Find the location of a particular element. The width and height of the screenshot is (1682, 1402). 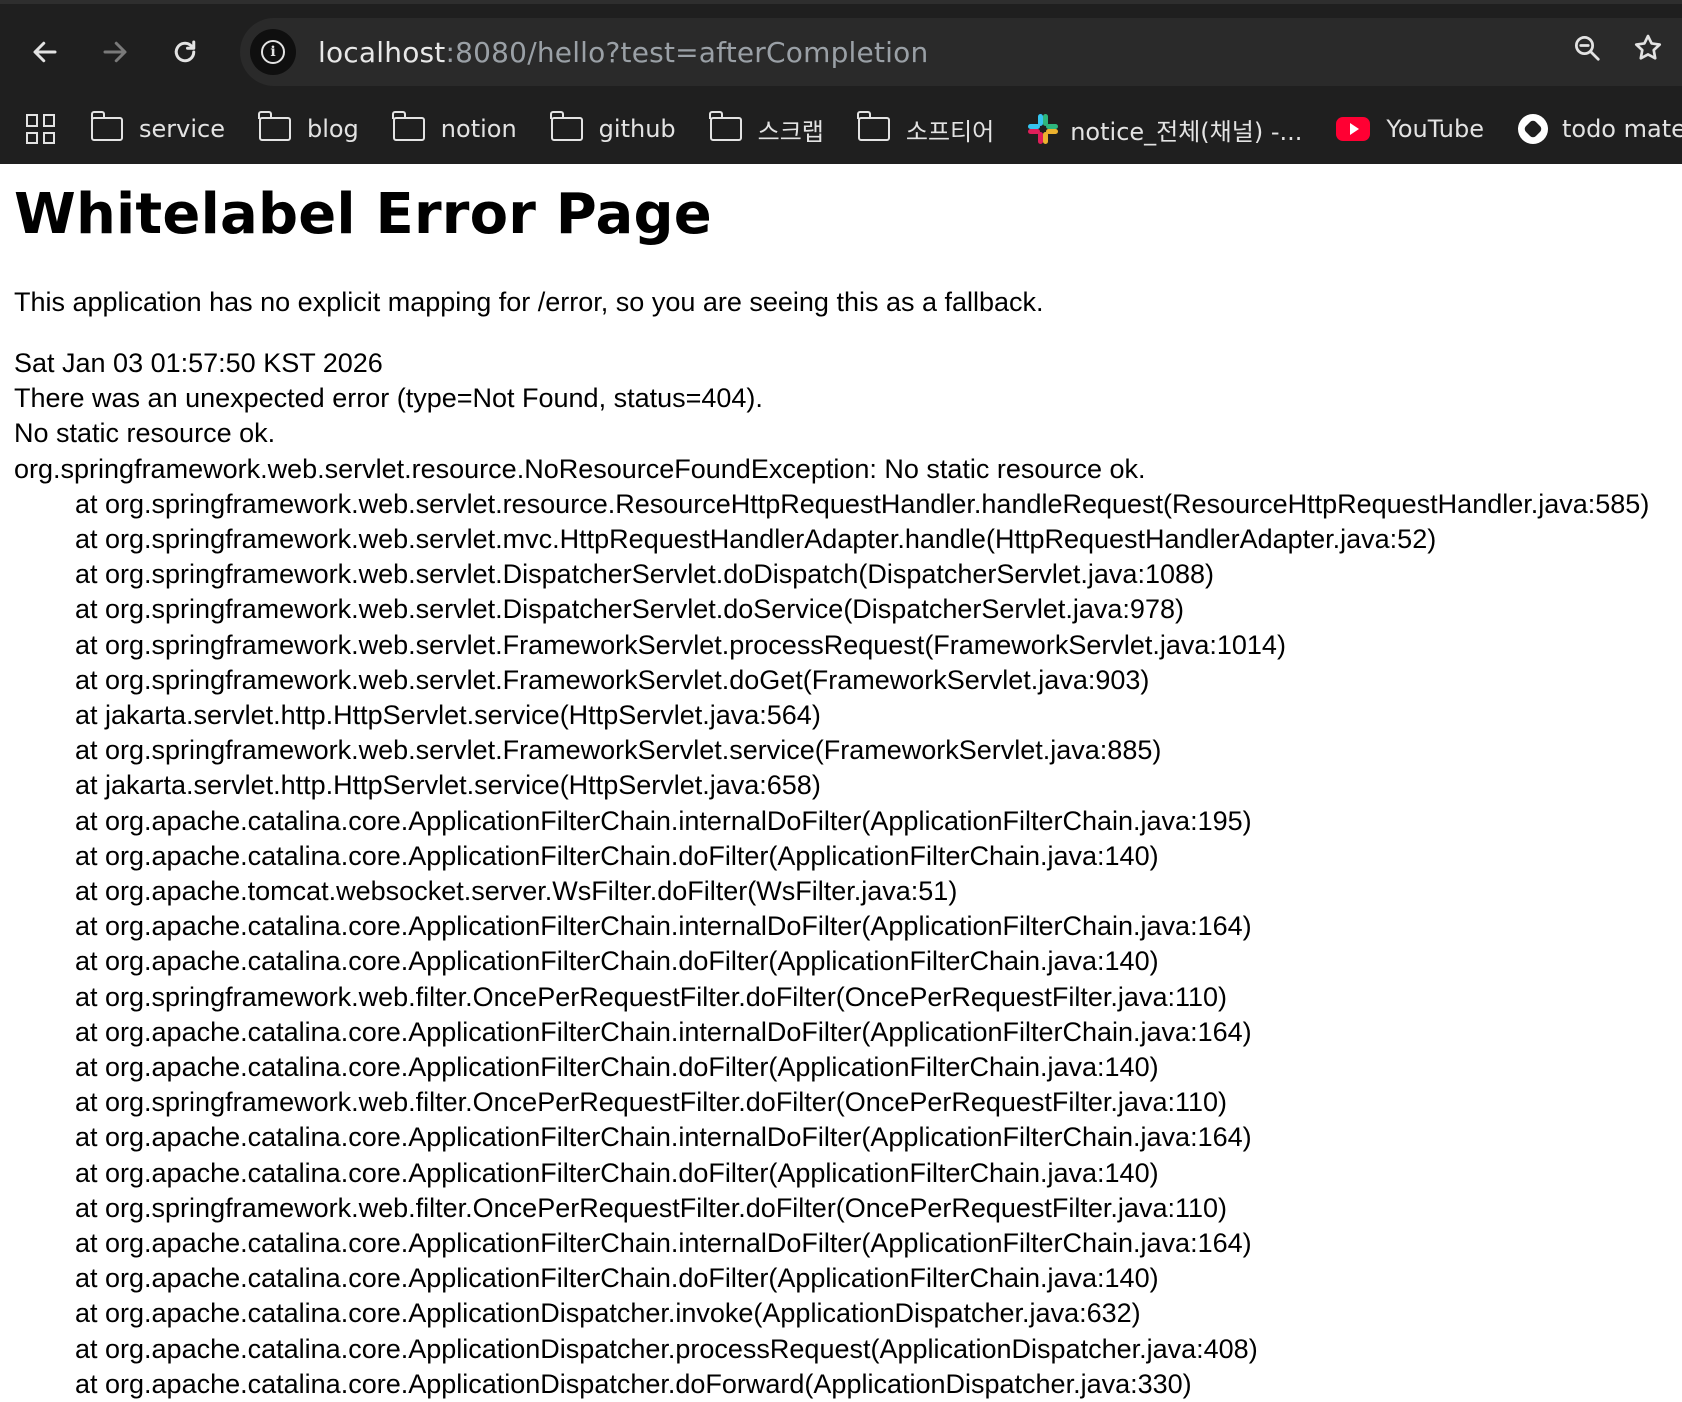

forward-button is located at coordinates (115, 52).